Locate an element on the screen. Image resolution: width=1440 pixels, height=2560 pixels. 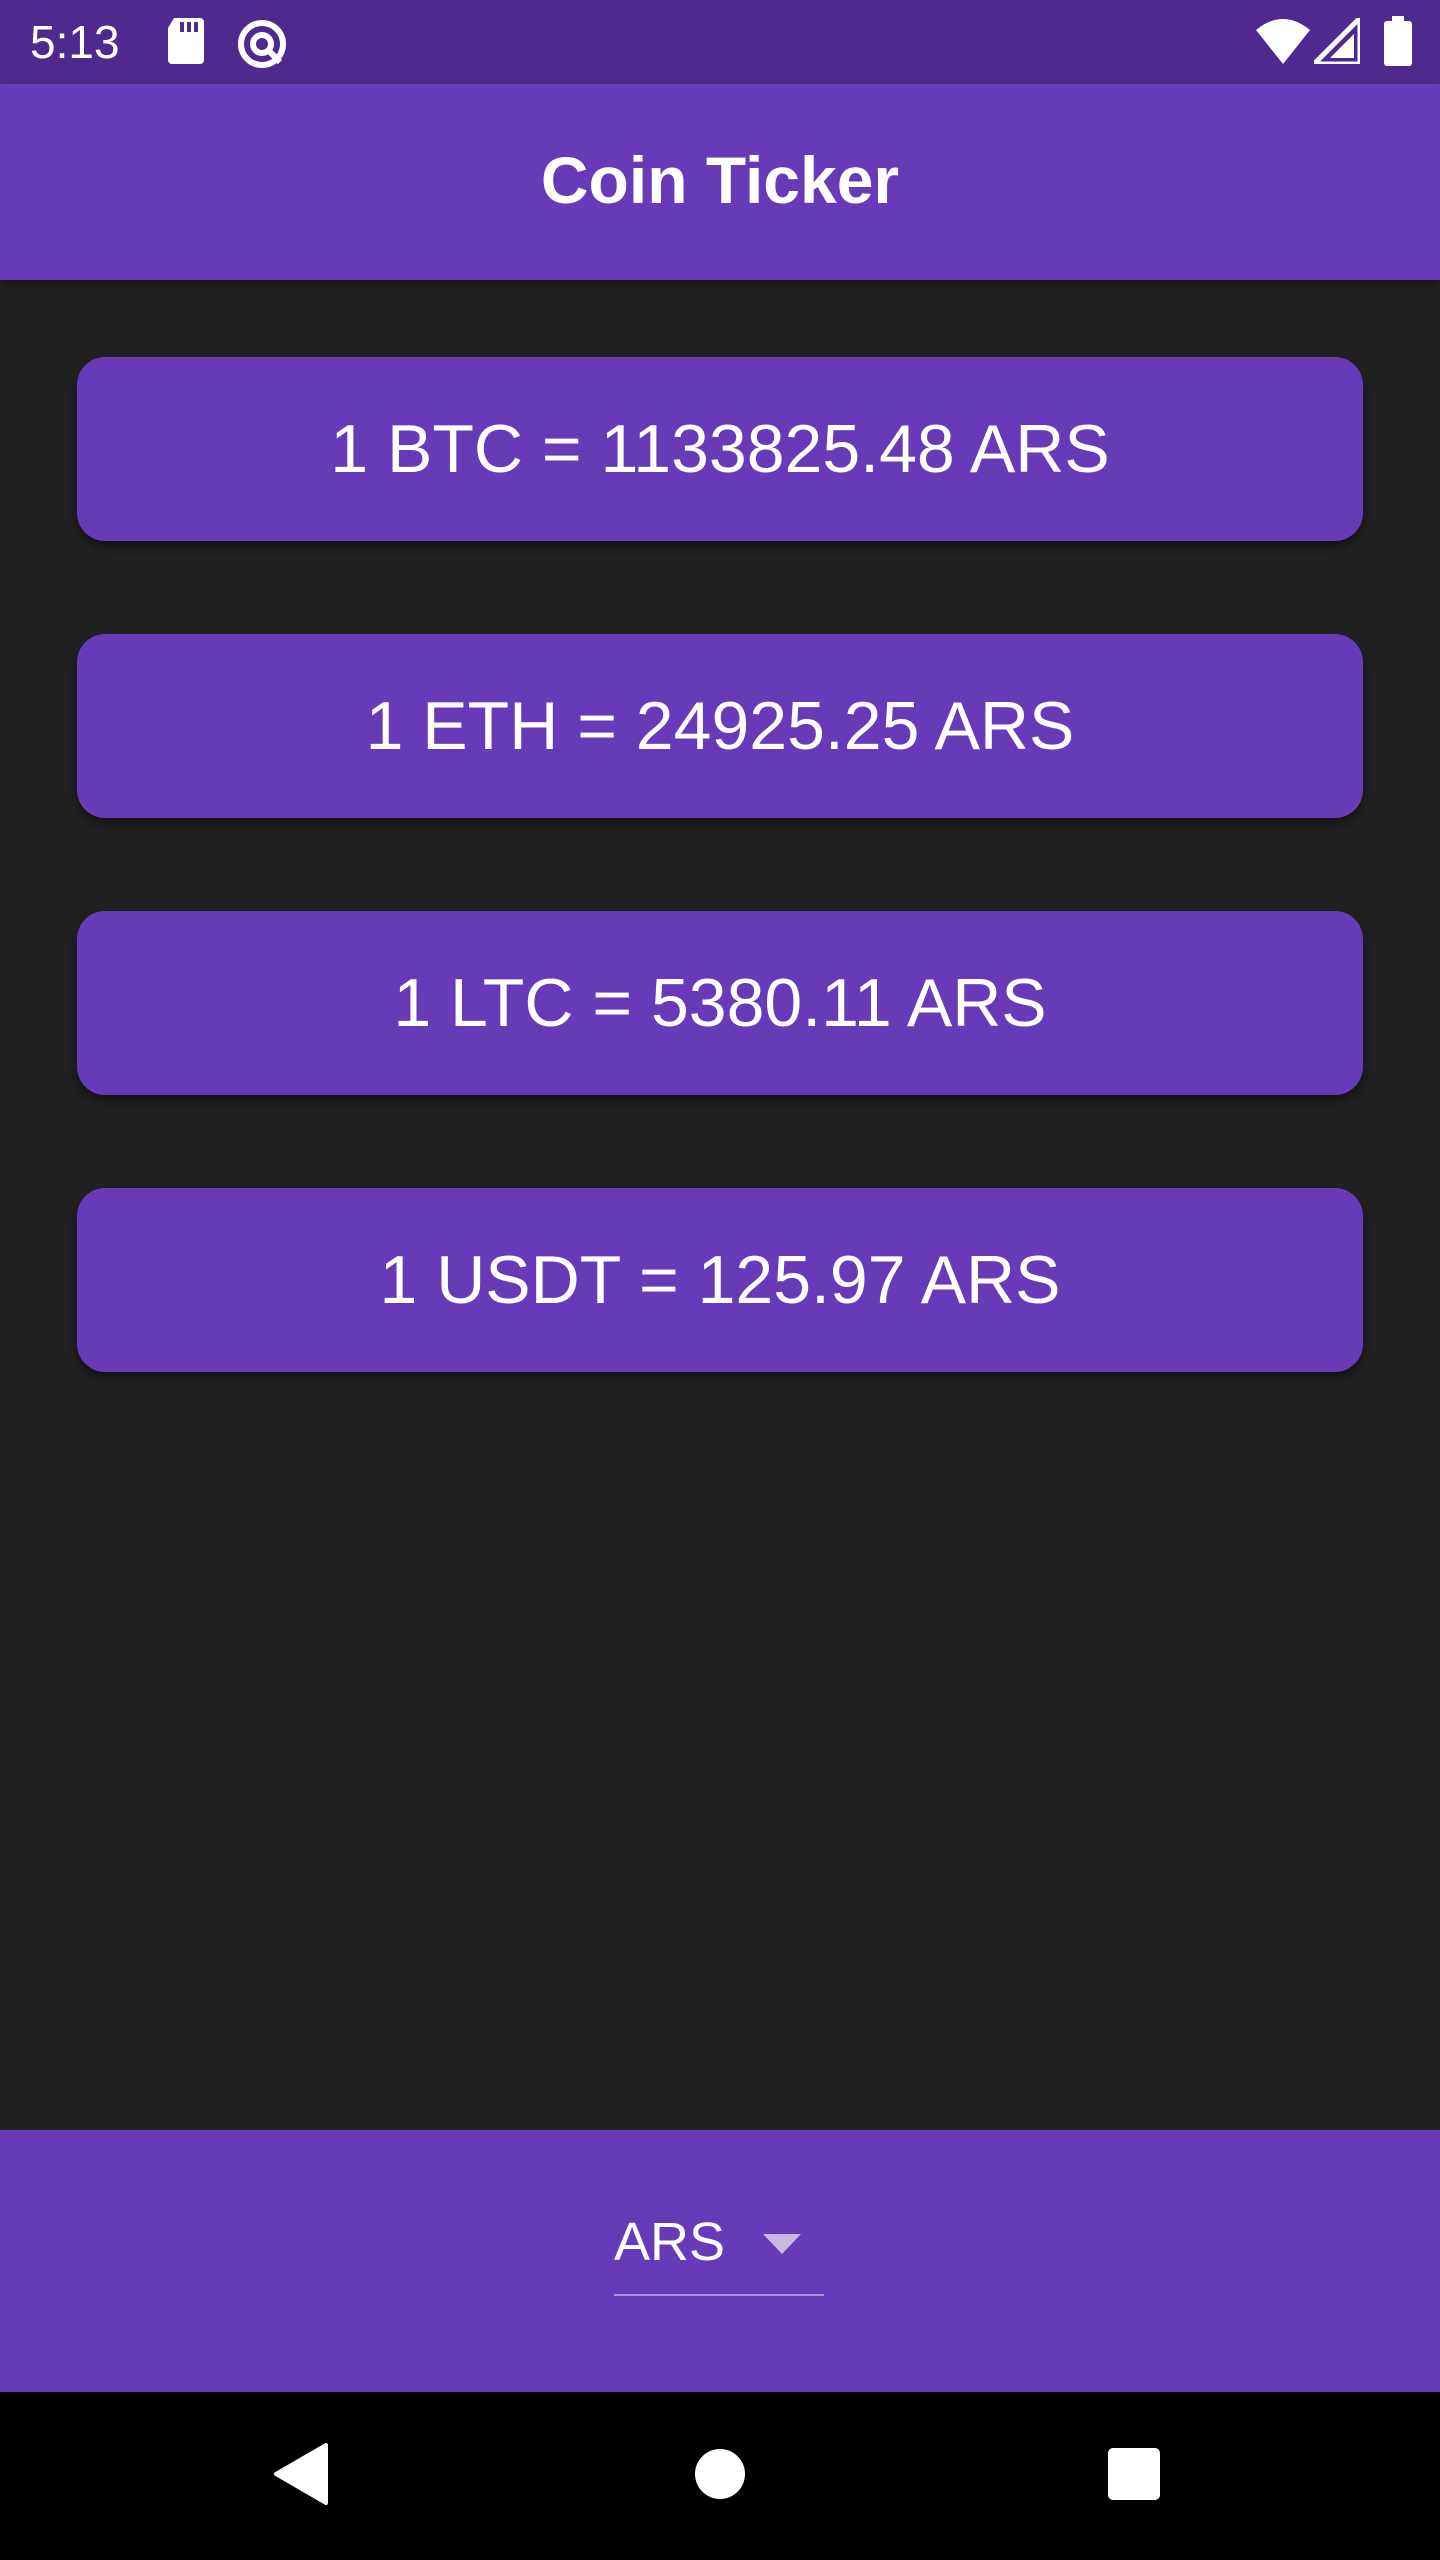
app-title: Coin Ticker is located at coordinates (720, 180).